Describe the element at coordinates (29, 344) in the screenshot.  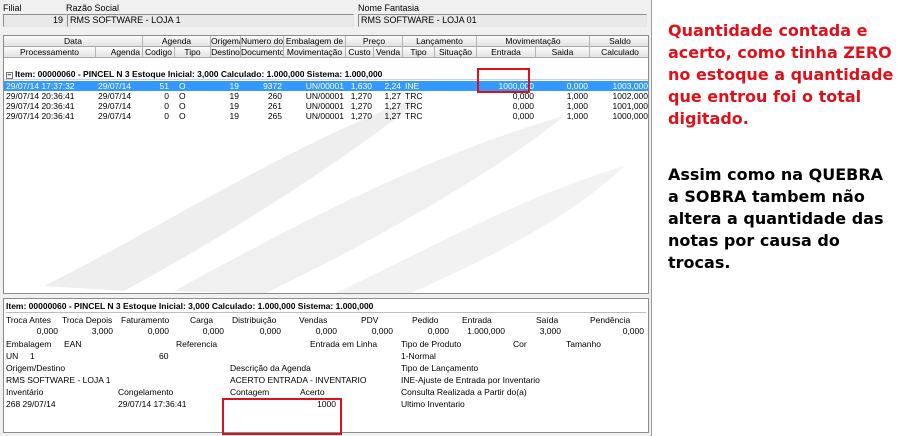
I see `embalagem-label: Embalagem` at that location.